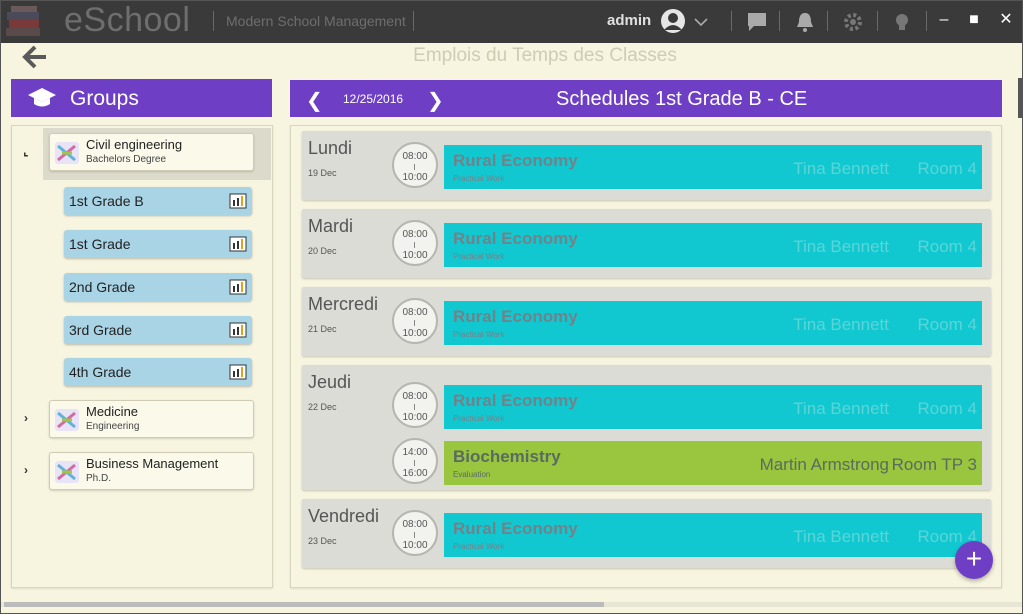  I want to click on course-teacher: Martin Armstrong, so click(824, 464).